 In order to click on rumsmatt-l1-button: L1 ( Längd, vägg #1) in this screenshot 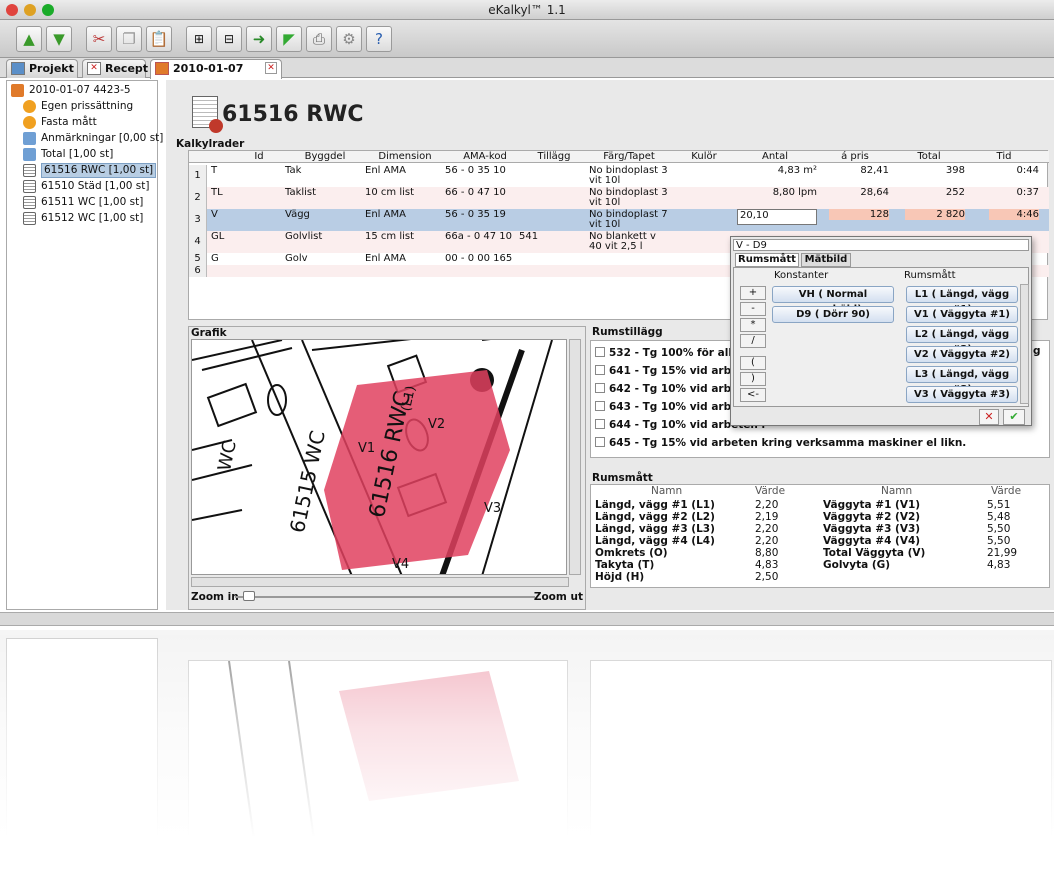, I will do `click(962, 300)`.